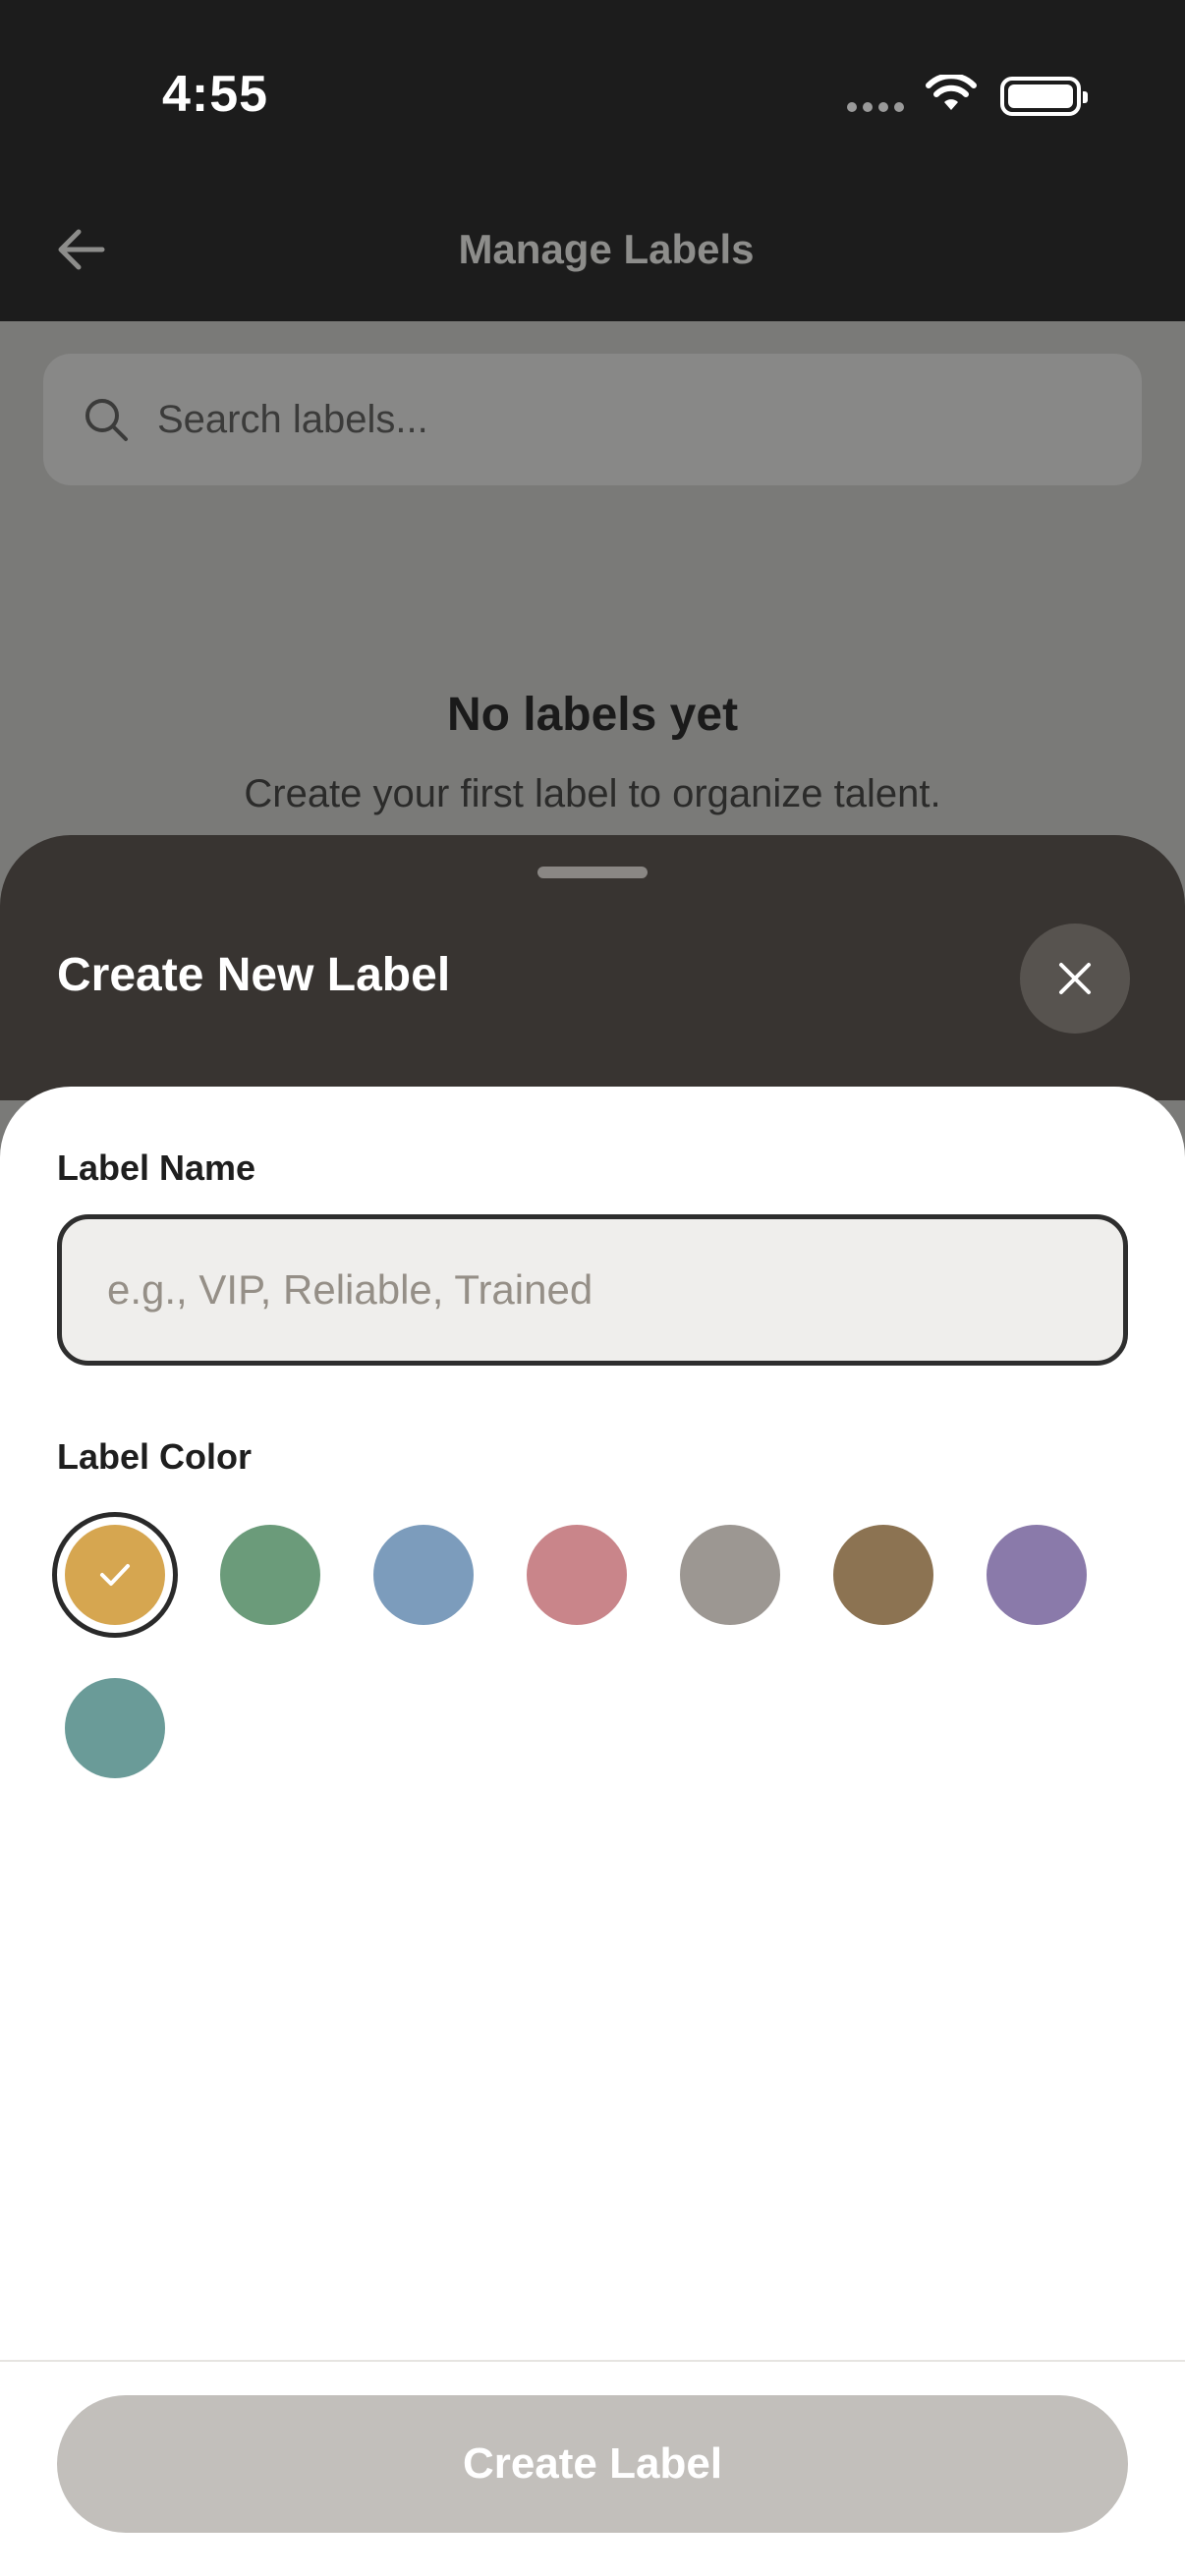 This screenshot has width=1185, height=2576. Describe the element at coordinates (216, 94) in the screenshot. I see `status-time: 4:55` at that location.